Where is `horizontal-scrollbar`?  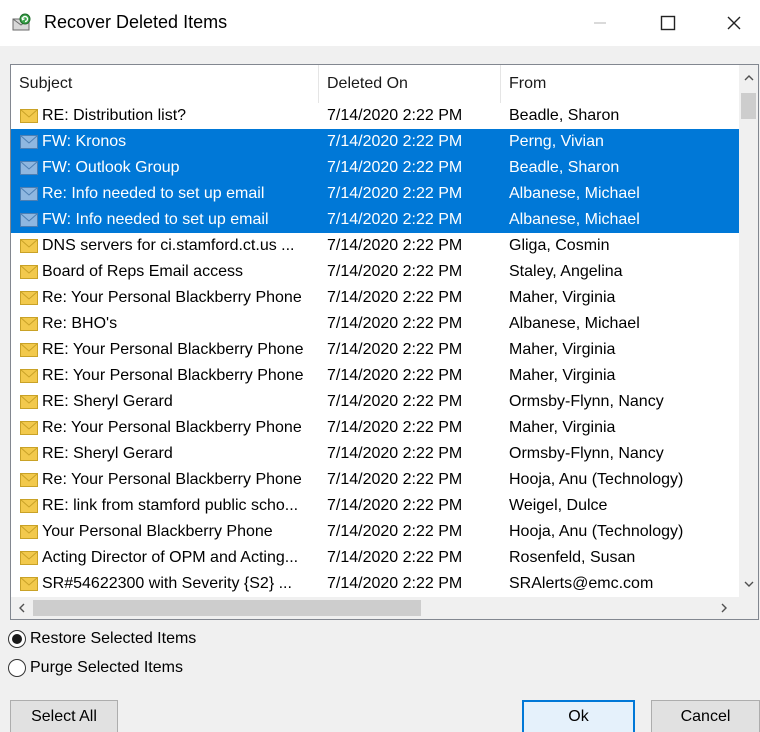 horizontal-scrollbar is located at coordinates (375, 608).